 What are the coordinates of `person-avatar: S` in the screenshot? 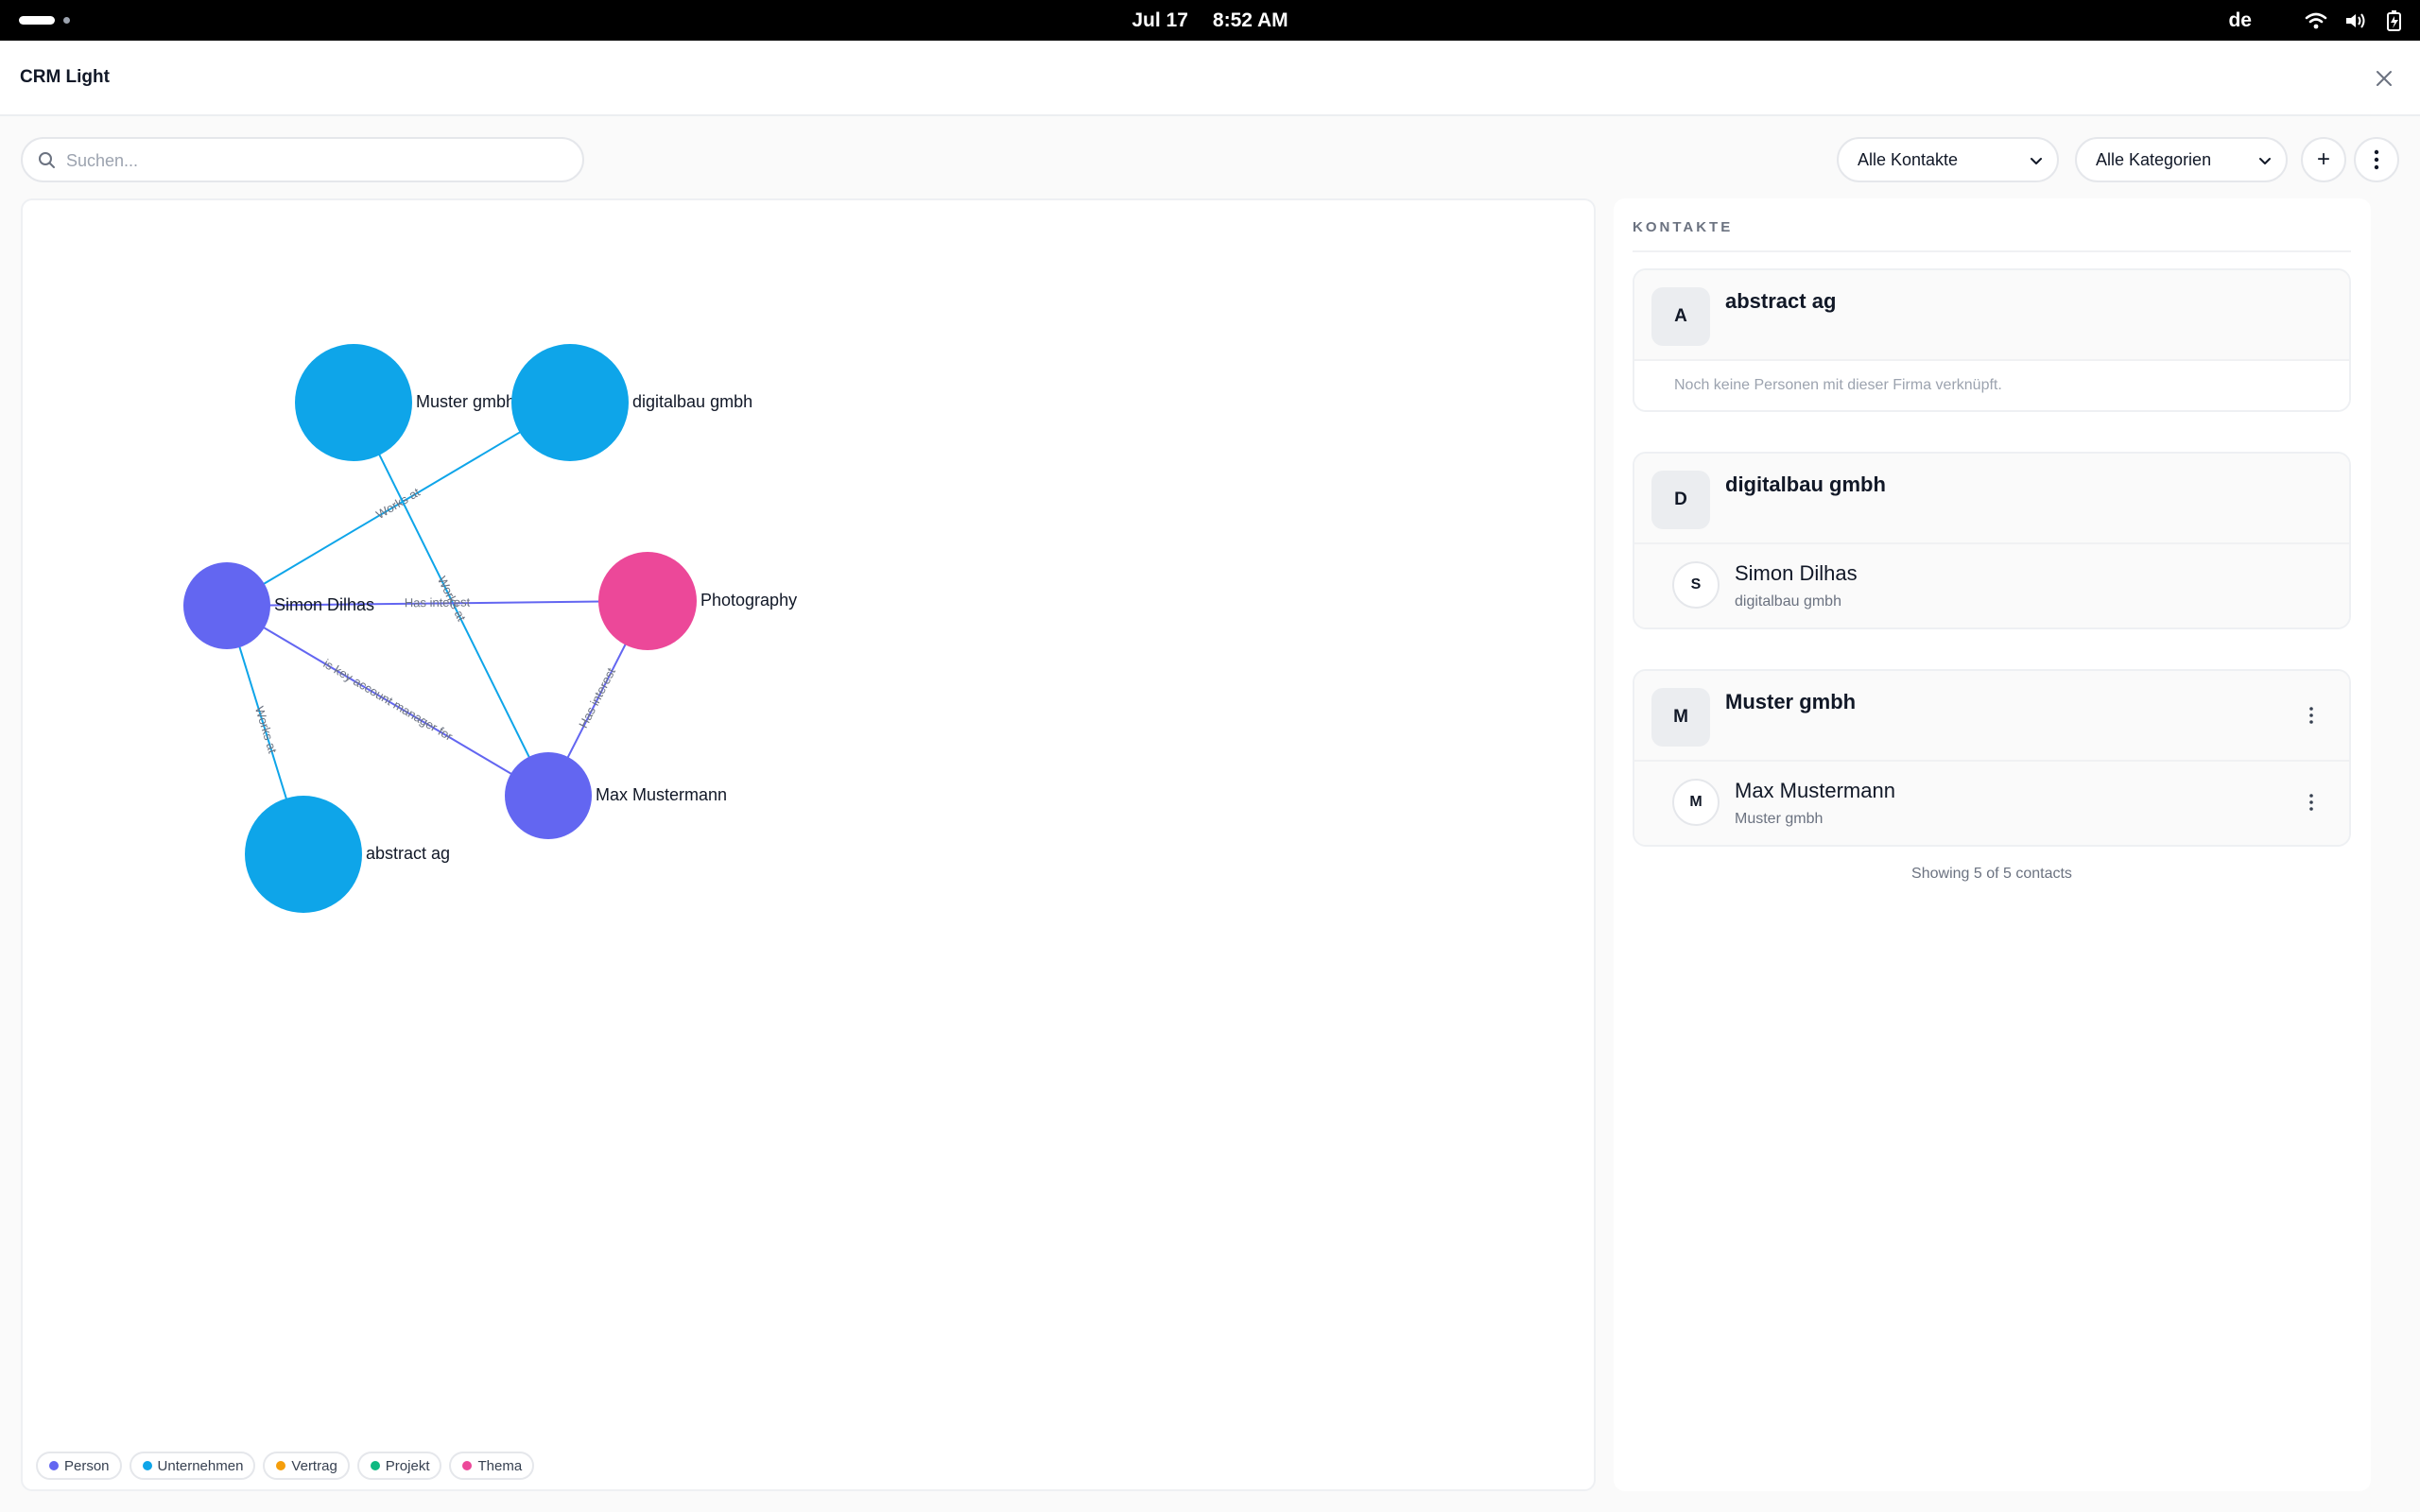 It's located at (1696, 585).